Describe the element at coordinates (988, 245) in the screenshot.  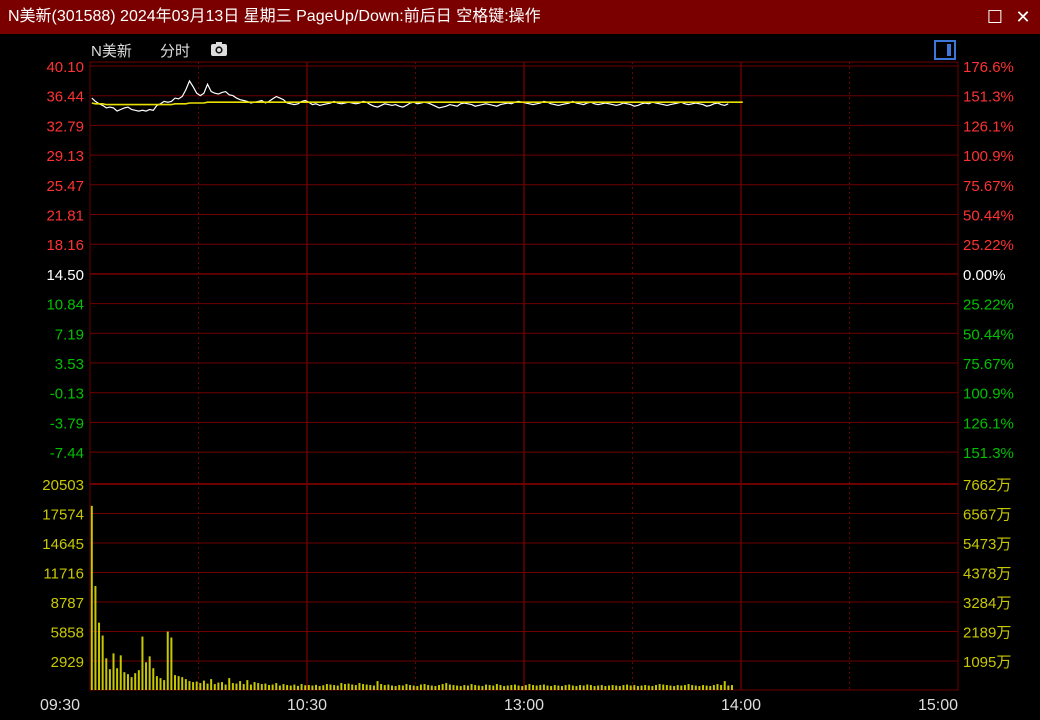
I see `percent-tick-label: 25.22%` at that location.